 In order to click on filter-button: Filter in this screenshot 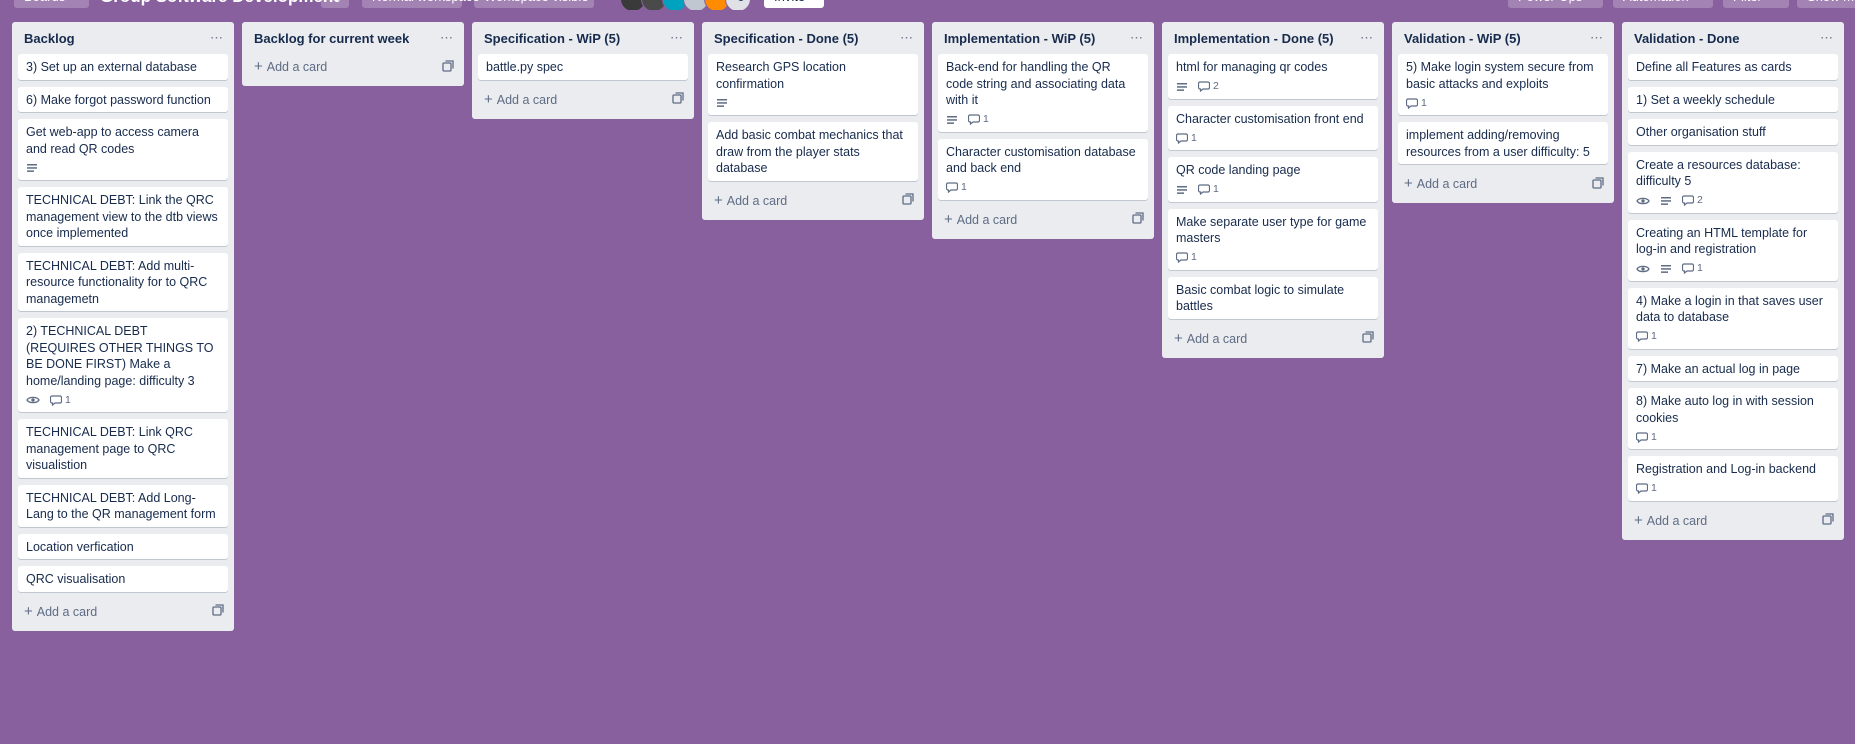, I will do `click(1756, 4)`.